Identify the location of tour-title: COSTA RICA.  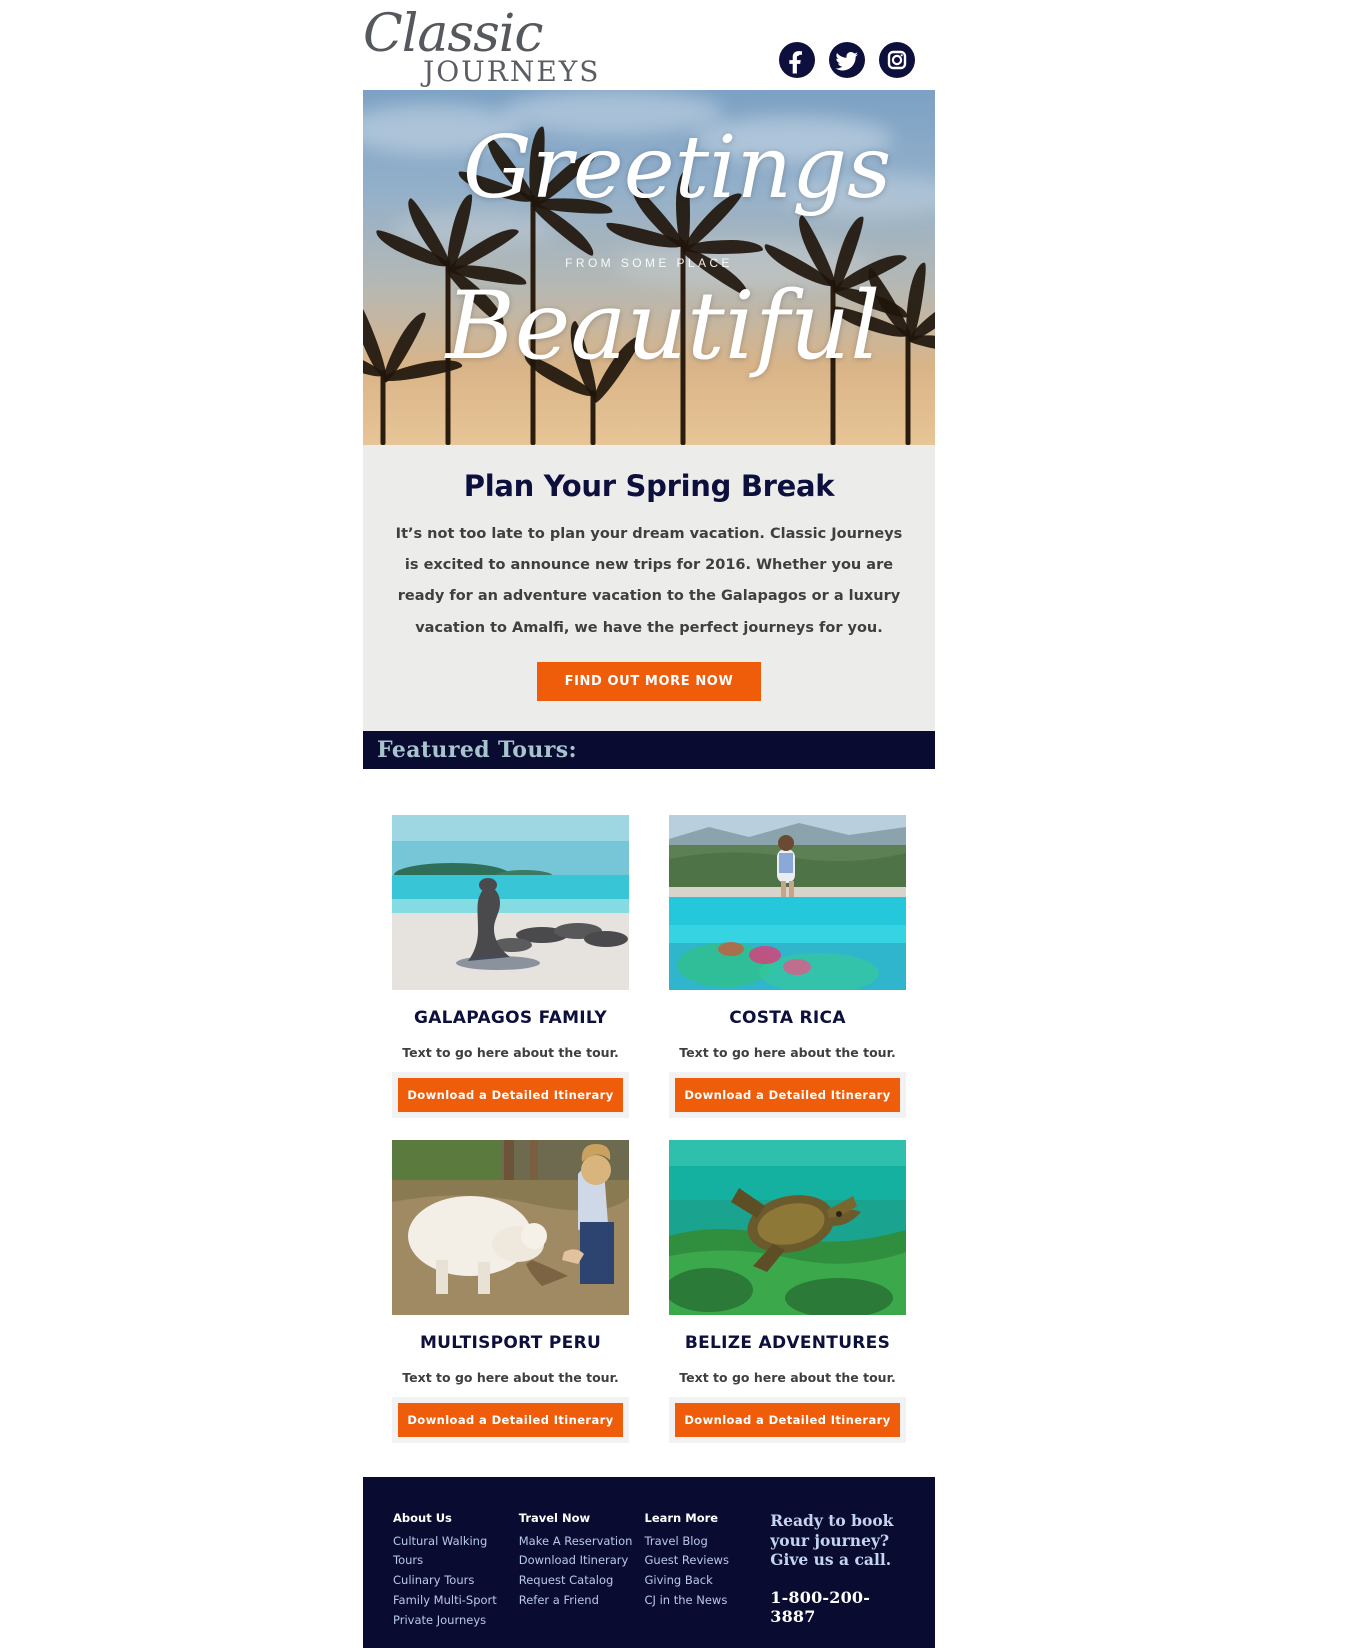
(787, 1017).